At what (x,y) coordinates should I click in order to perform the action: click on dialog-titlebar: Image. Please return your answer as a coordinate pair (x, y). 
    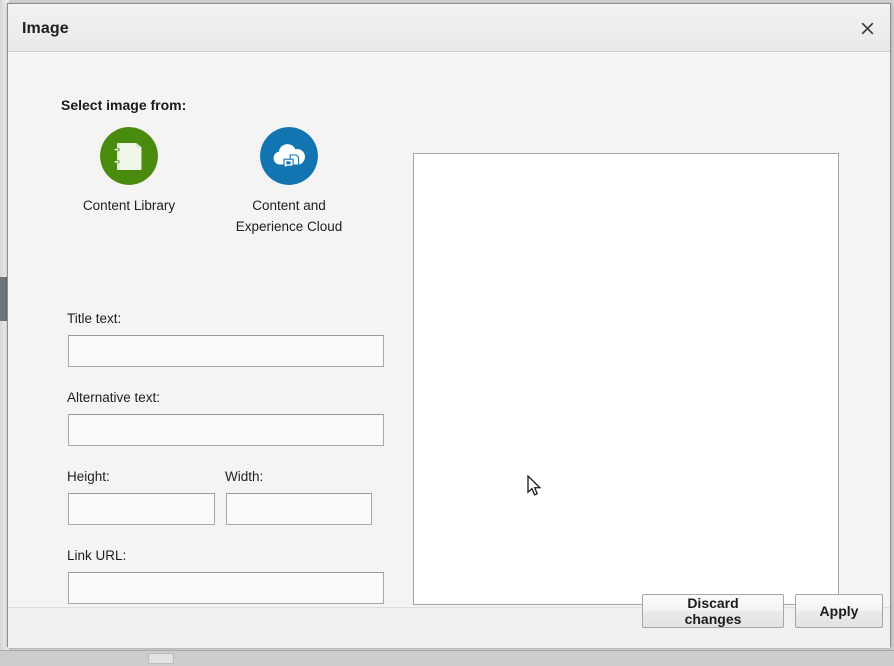
    Looking at the image, I should click on (449, 28).